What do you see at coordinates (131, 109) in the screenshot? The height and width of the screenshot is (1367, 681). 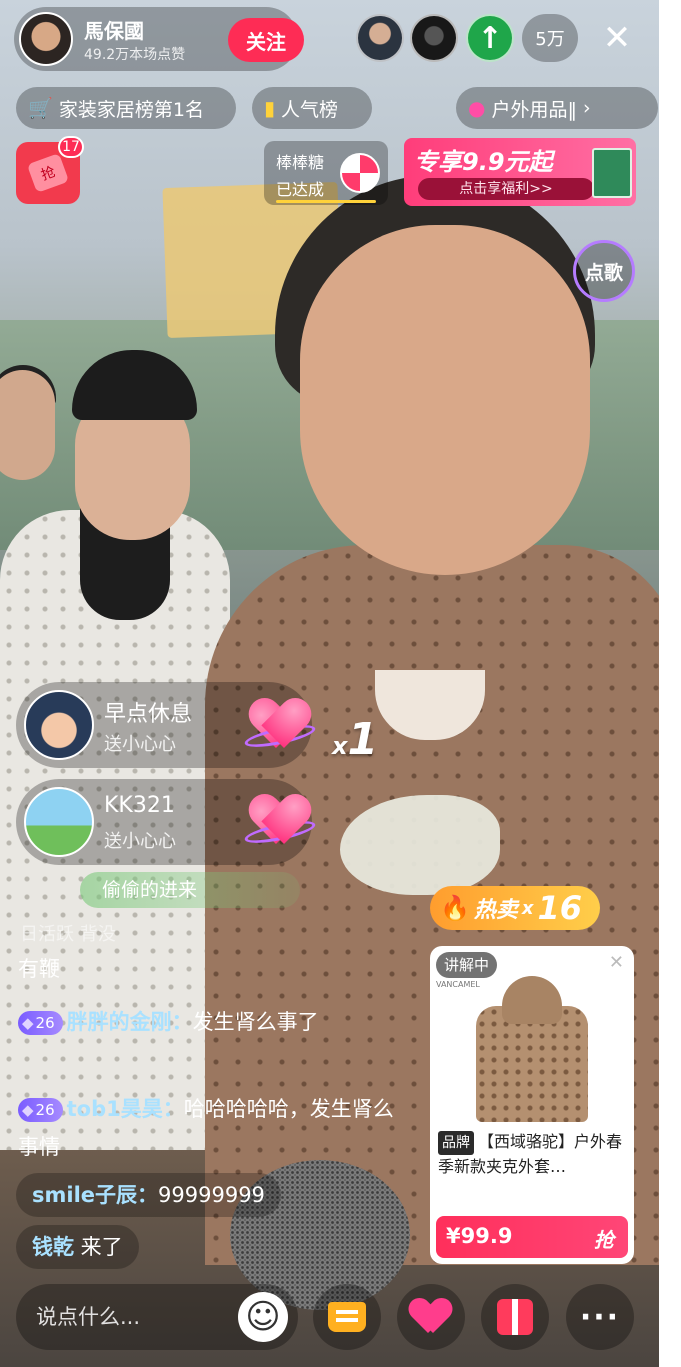 I see `rank-label: 家装家居榜第1名` at bounding box center [131, 109].